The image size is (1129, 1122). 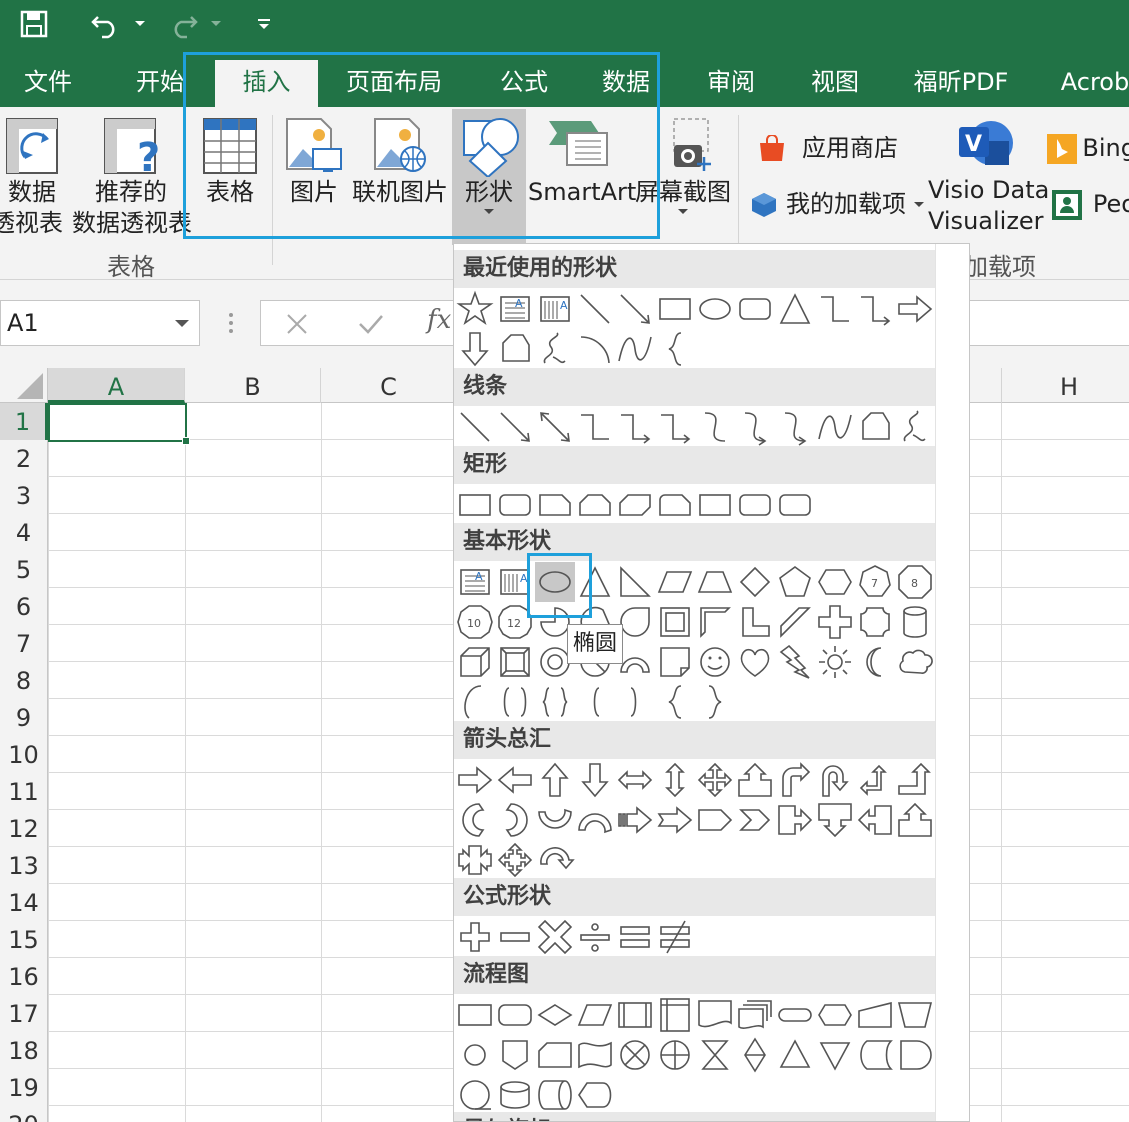 I want to click on notequal-shape-icon, so click(x=675, y=937).